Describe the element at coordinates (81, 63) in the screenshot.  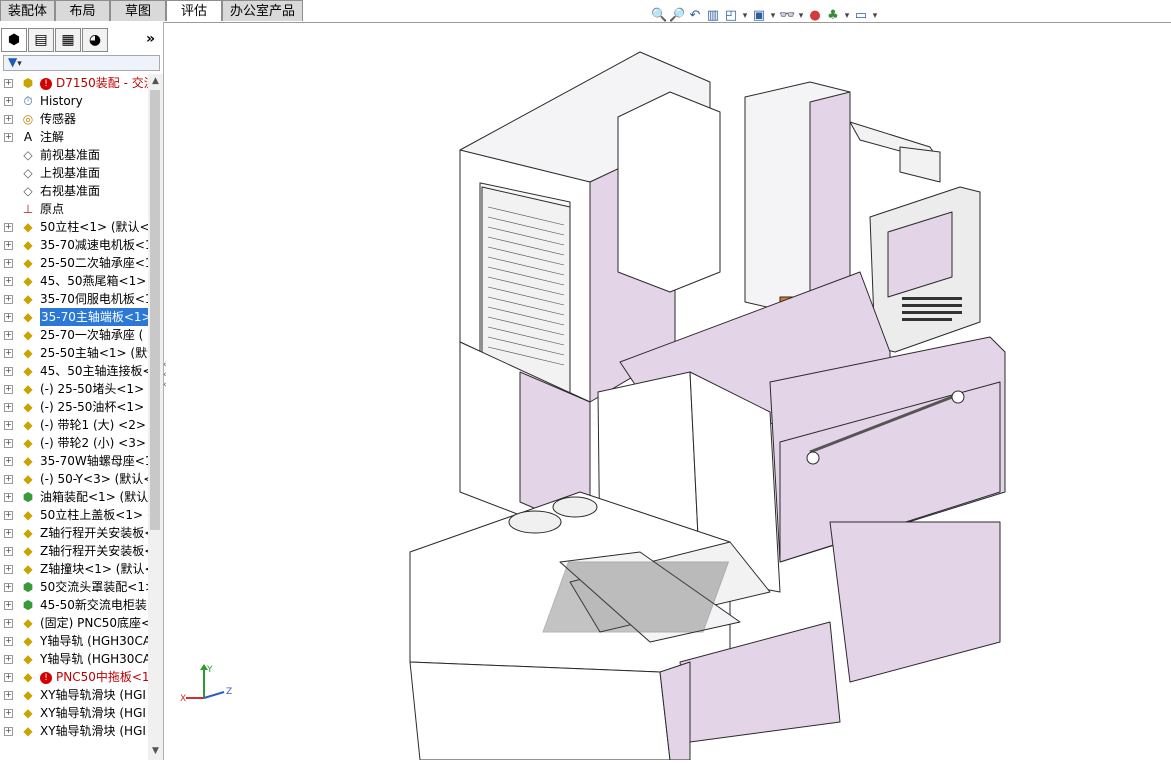
I see `tree-filter: ▼▾` at that location.